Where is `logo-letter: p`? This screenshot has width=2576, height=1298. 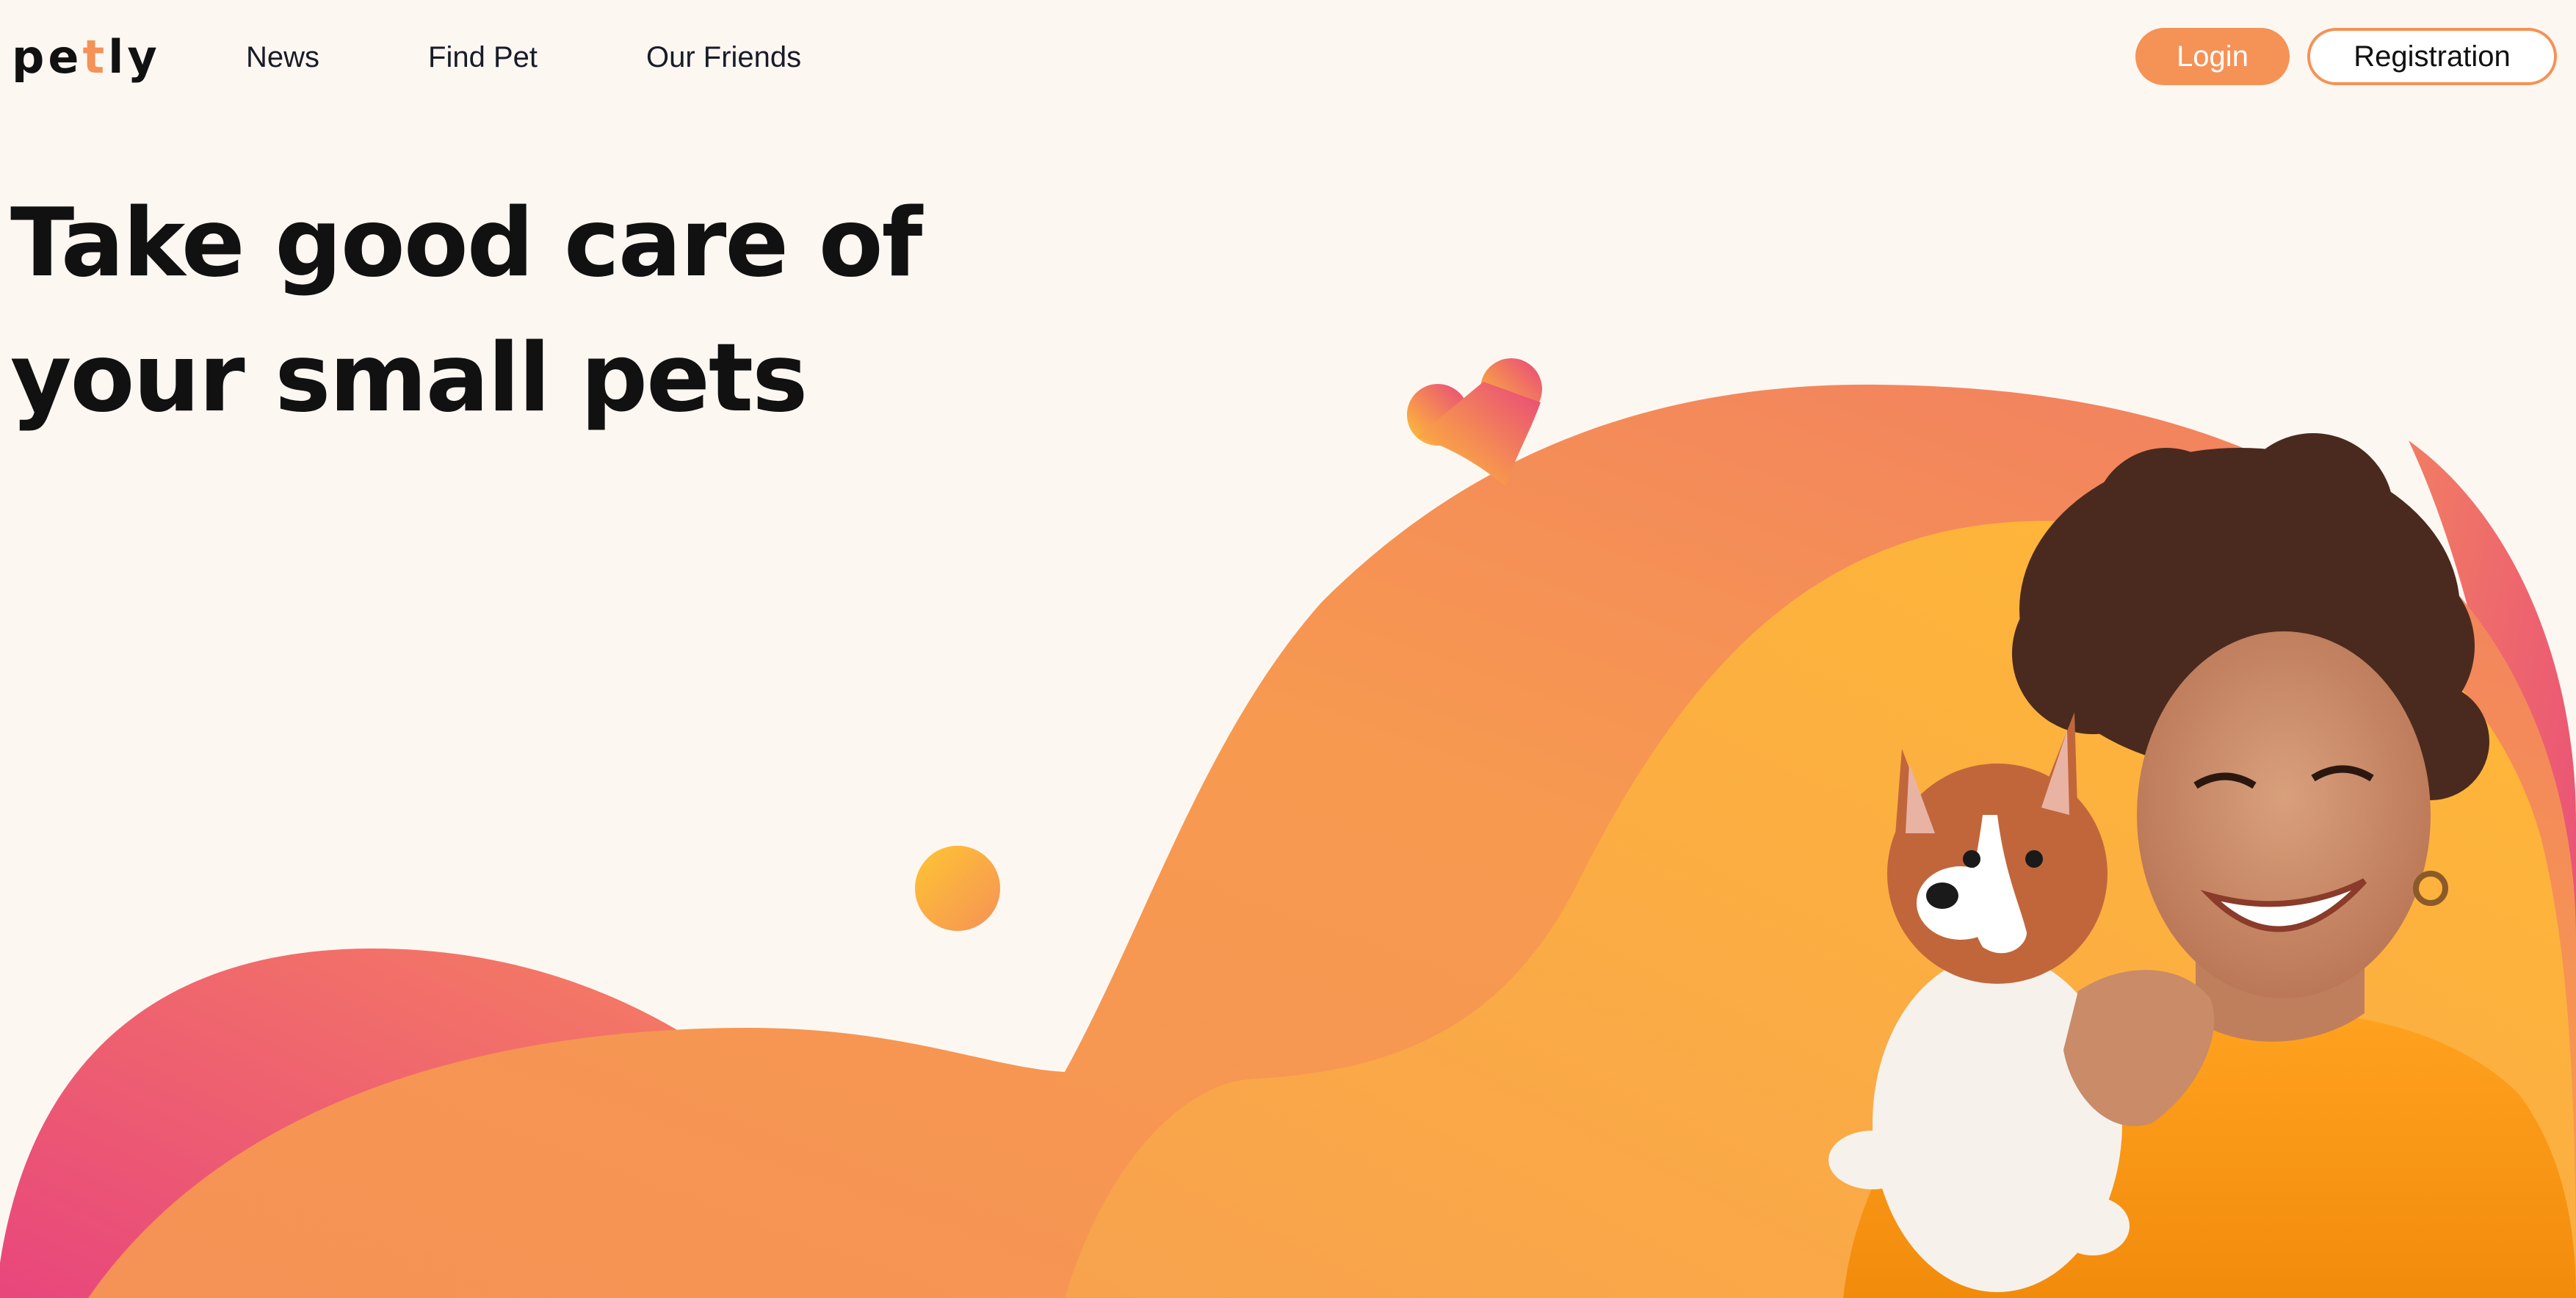 logo-letter: p is located at coordinates (30, 57).